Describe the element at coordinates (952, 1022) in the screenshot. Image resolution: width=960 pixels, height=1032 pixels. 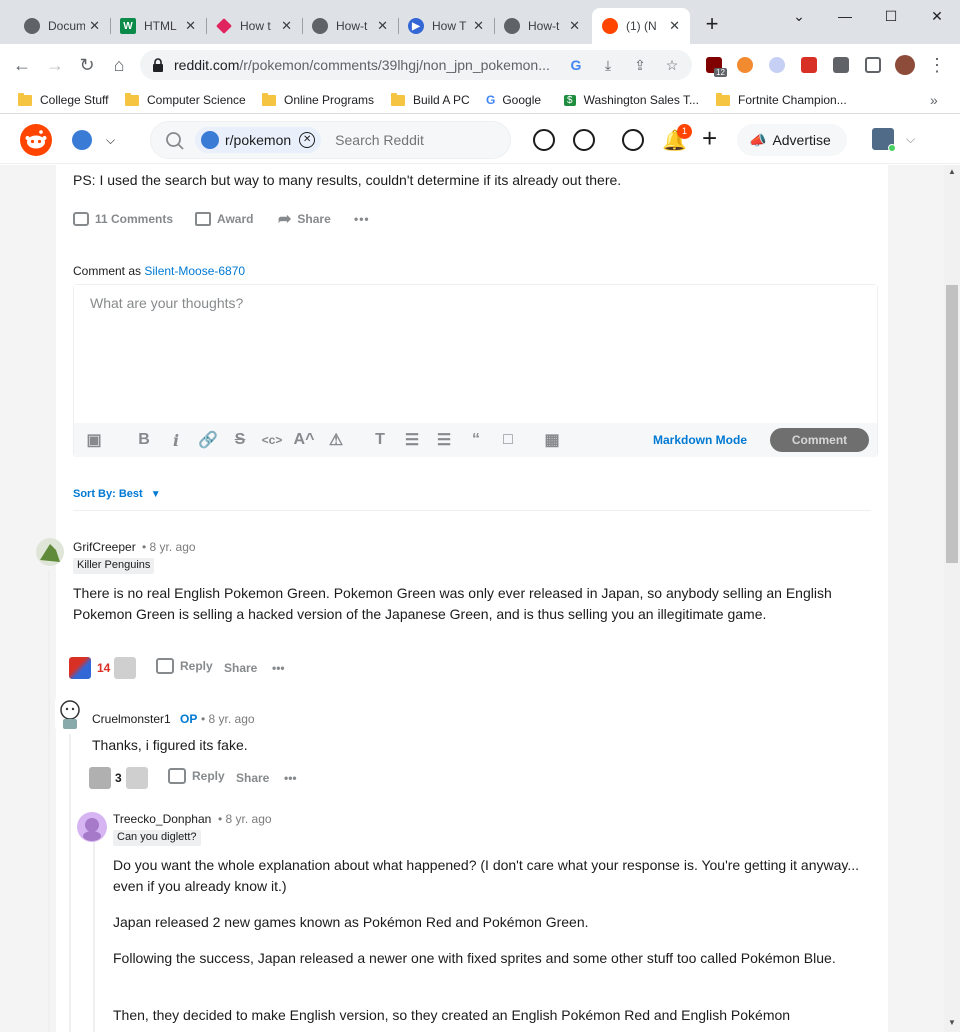
I see `scroll-down-arrow: ▼` at that location.